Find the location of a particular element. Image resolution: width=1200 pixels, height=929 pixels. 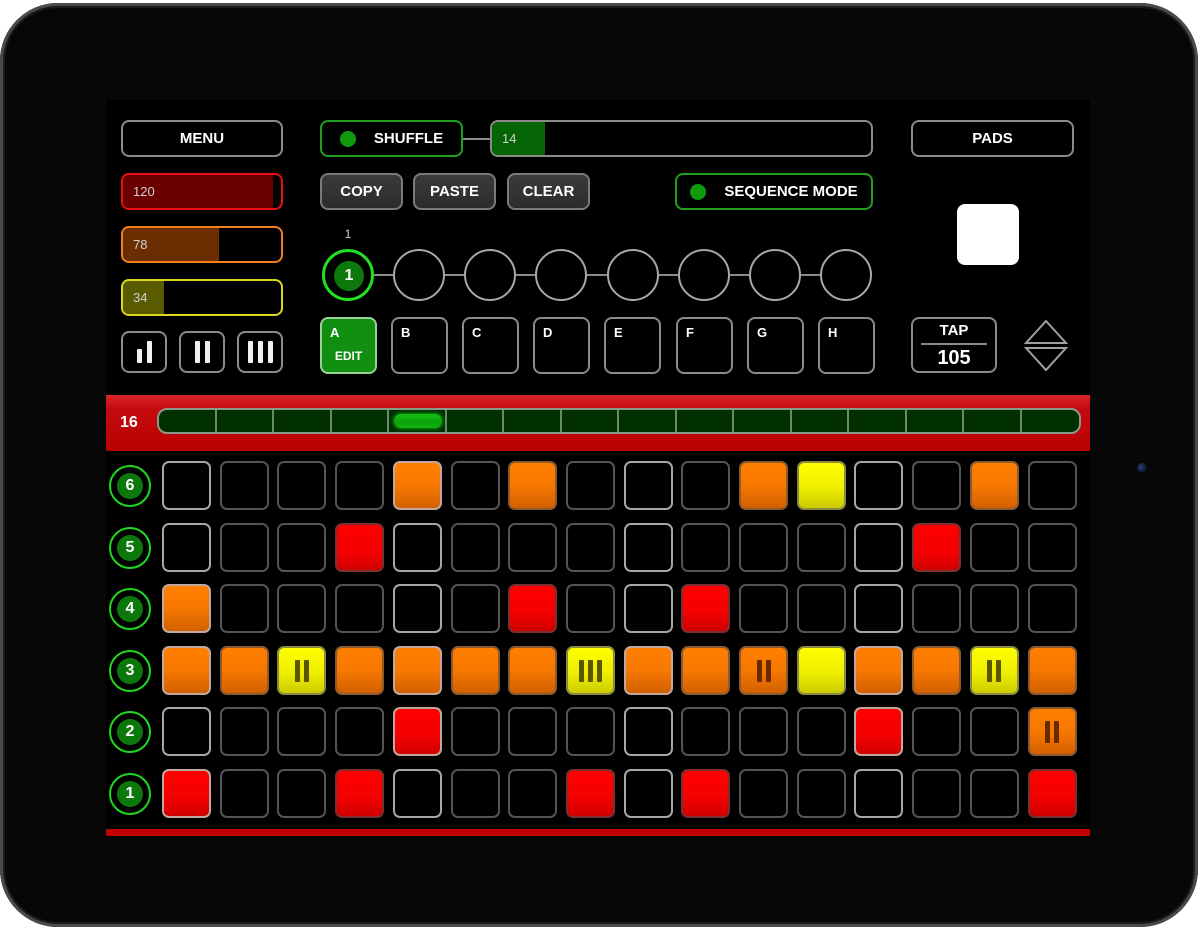

pattern-f-button: F is located at coordinates (704, 345).